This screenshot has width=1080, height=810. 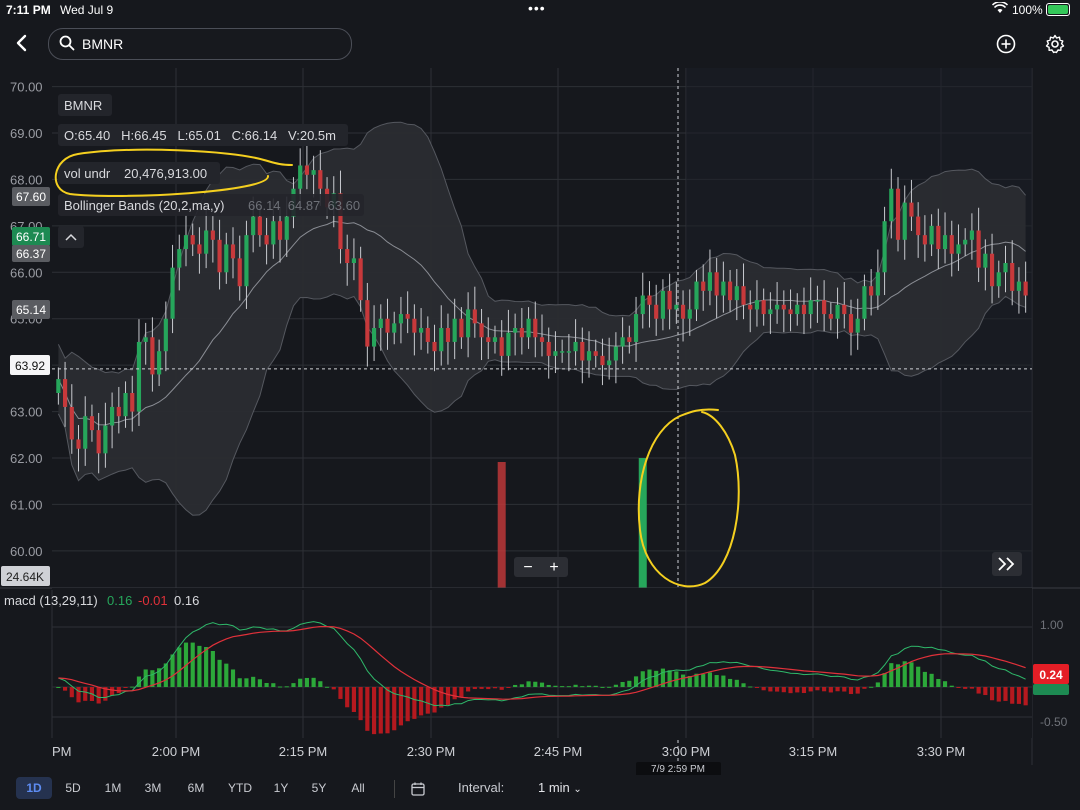 I want to click on expand-button, so click(x=1007, y=564).